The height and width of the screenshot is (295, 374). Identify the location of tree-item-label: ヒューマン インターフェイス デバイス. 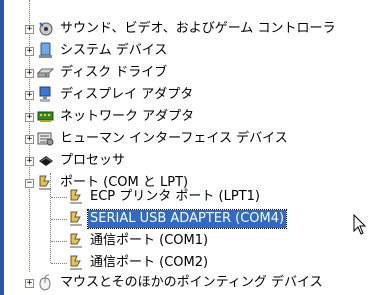
(174, 138).